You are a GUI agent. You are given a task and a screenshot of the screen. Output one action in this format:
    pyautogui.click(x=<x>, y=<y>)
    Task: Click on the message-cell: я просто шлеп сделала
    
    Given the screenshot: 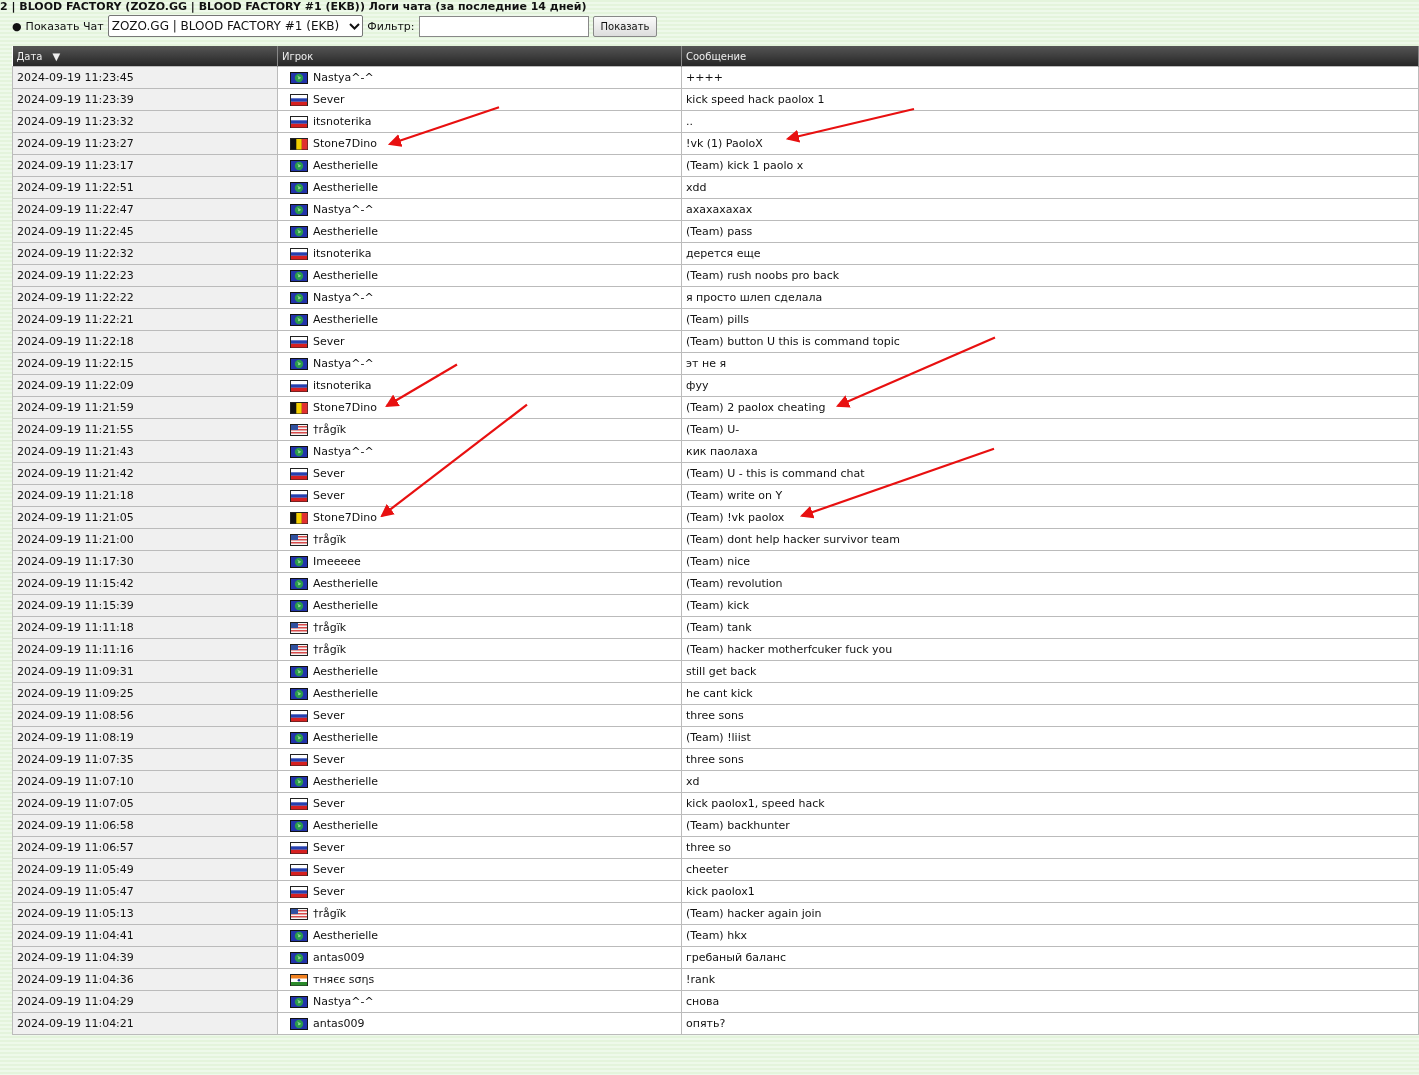 What is the action you would take?
    pyautogui.click(x=1050, y=297)
    